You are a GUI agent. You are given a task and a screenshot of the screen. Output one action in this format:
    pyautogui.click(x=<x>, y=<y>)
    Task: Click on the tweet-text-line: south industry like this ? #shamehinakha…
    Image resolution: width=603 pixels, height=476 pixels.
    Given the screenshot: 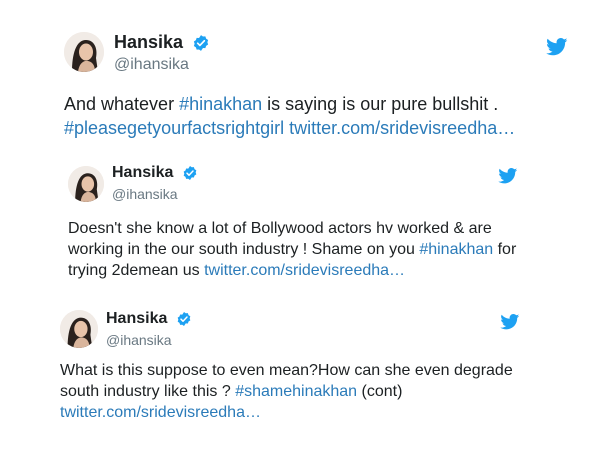 What is the action you would take?
    pyautogui.click(x=231, y=392)
    